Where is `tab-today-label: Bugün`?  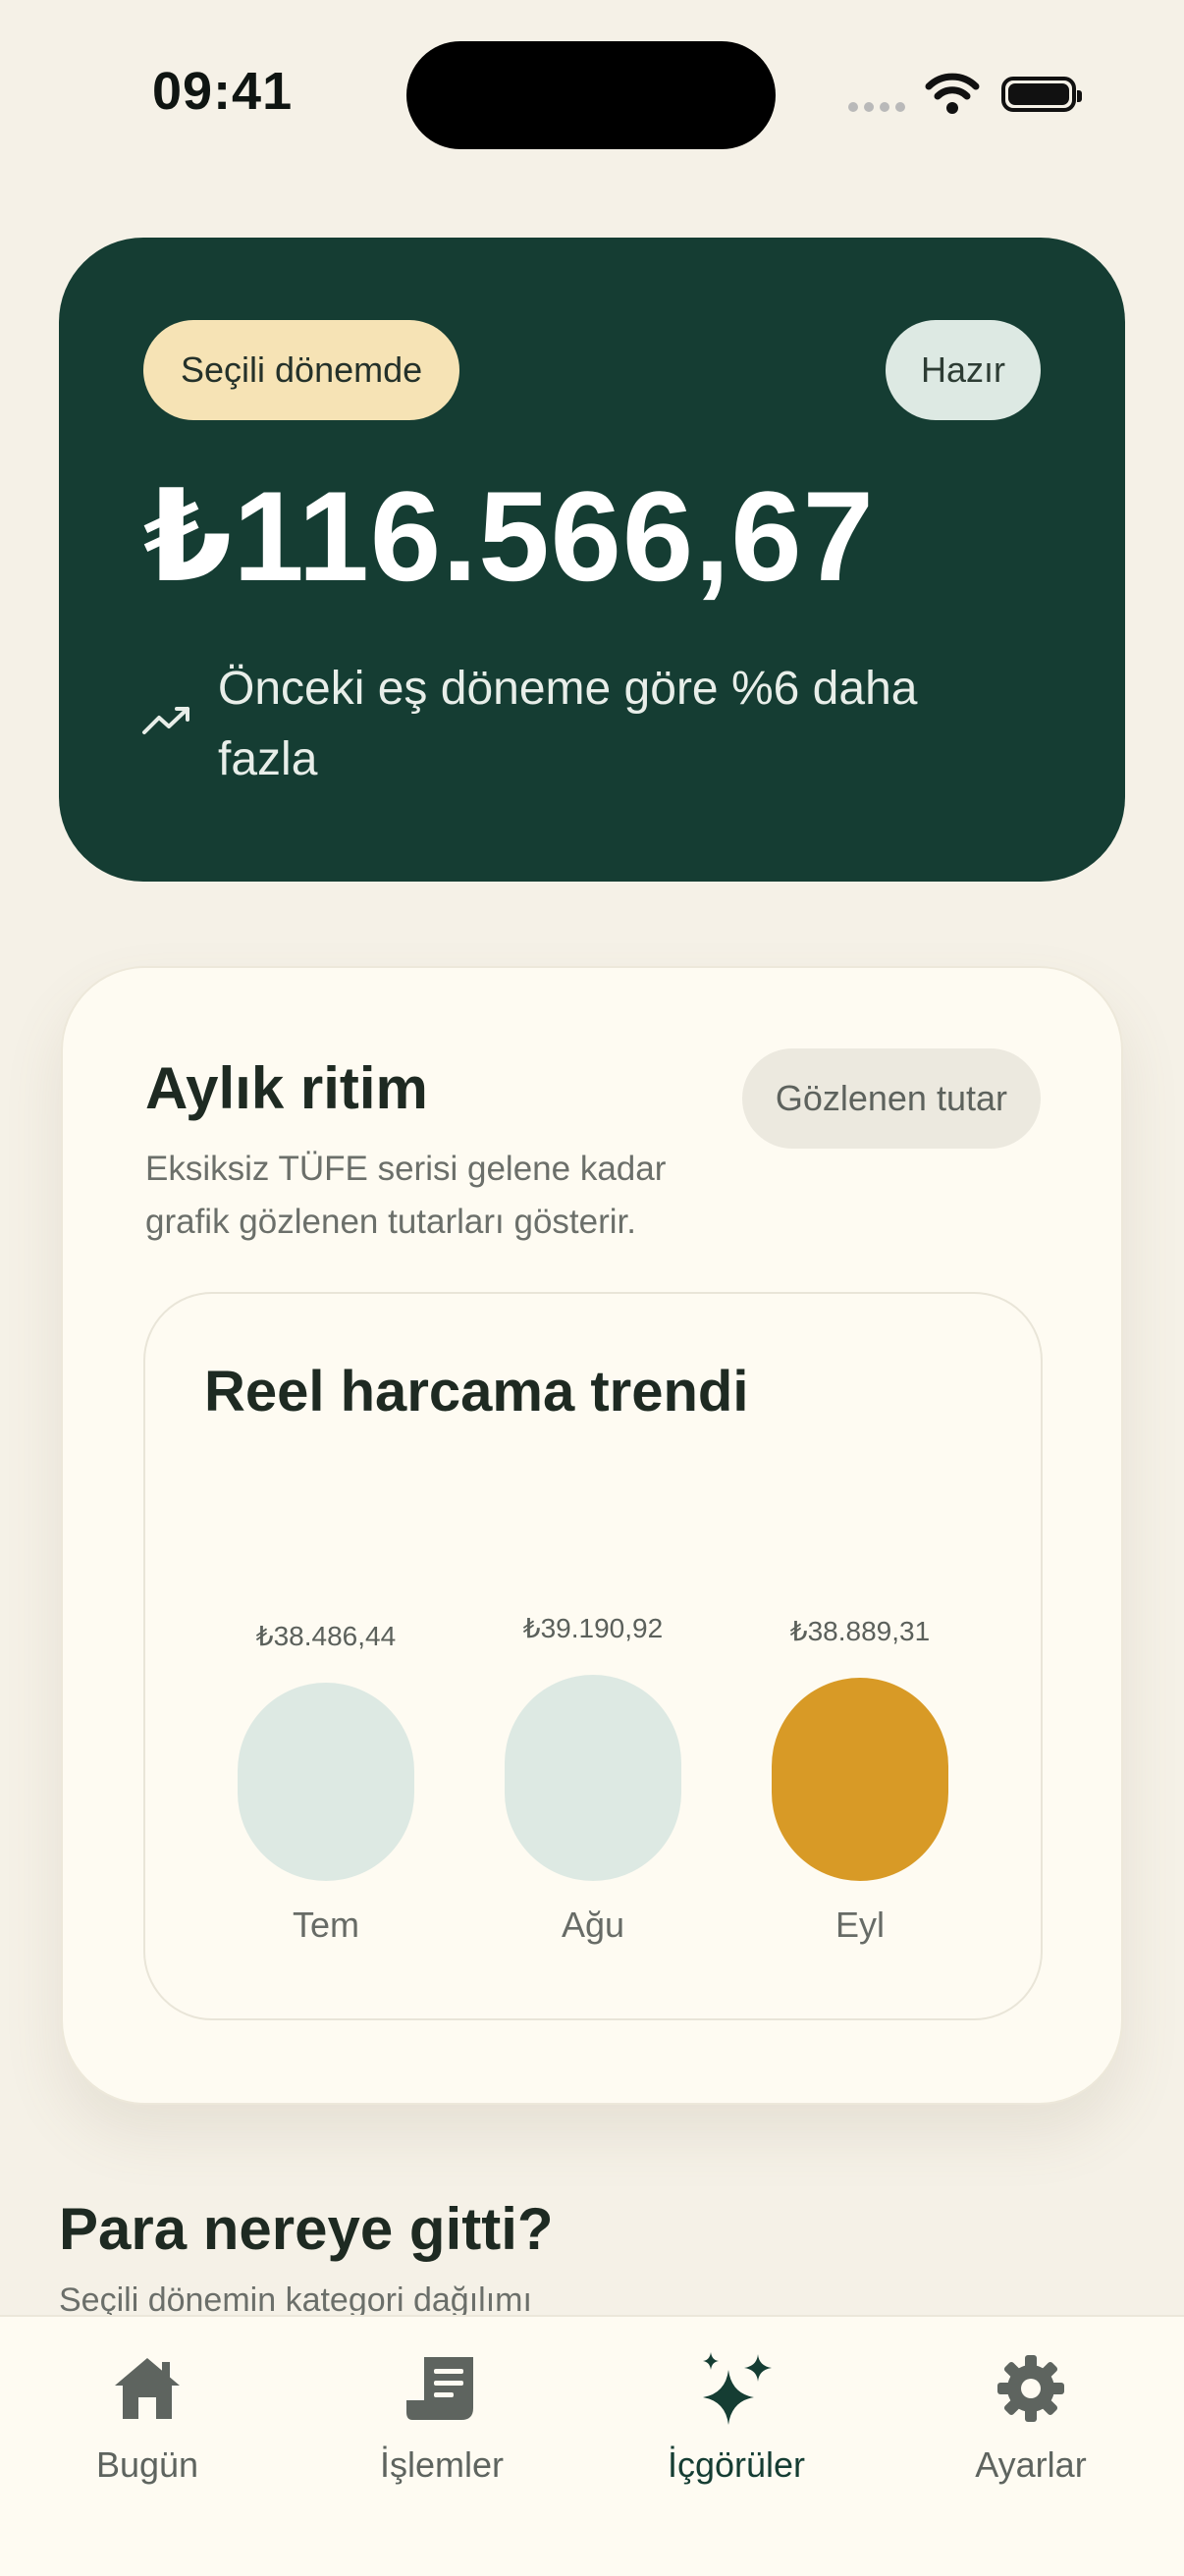 tab-today-label: Bugün is located at coordinates (147, 2464).